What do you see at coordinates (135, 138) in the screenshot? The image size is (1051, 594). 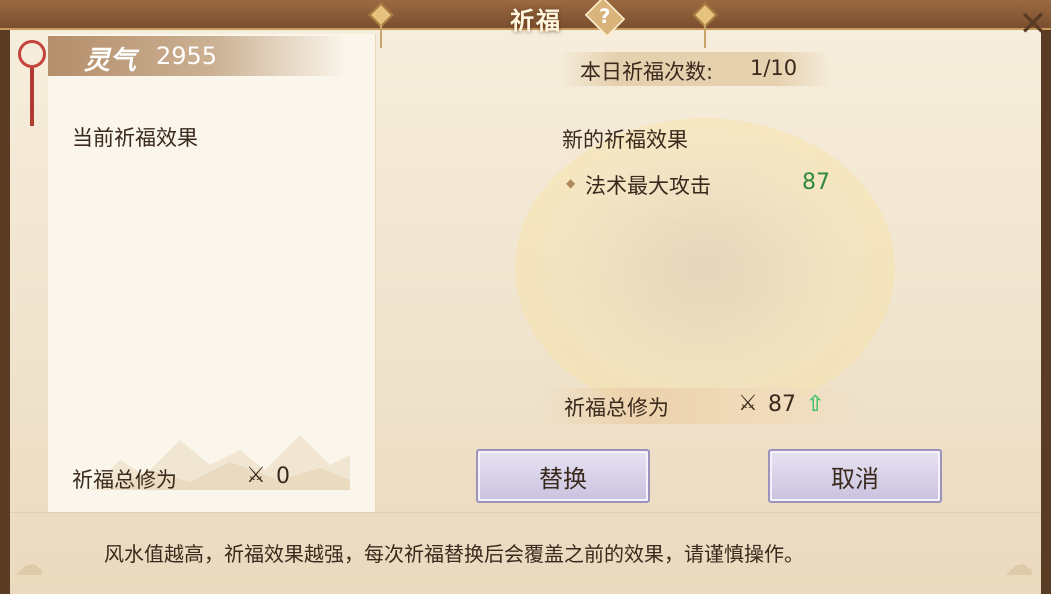 I see `current-effect-title: 当前祈福效果` at bounding box center [135, 138].